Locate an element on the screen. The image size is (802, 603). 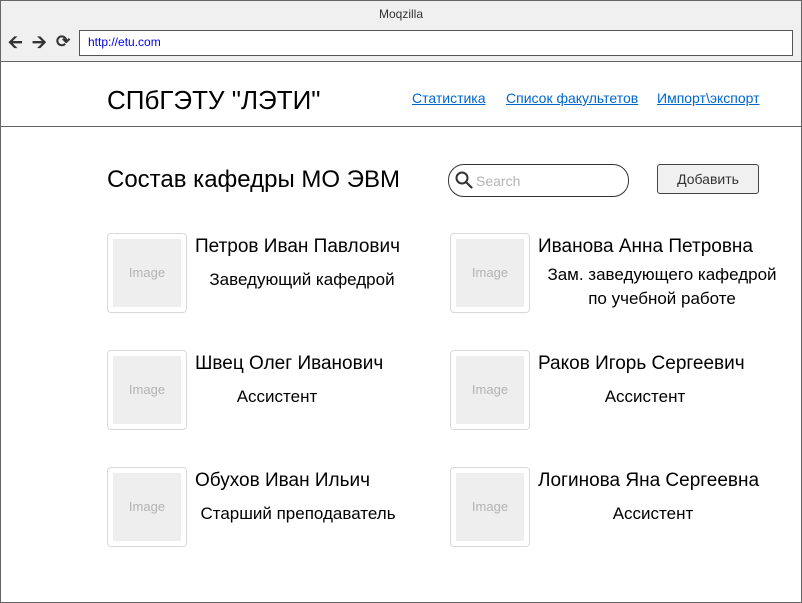
person-name: Обухов Иван Ильич is located at coordinates (282, 480).